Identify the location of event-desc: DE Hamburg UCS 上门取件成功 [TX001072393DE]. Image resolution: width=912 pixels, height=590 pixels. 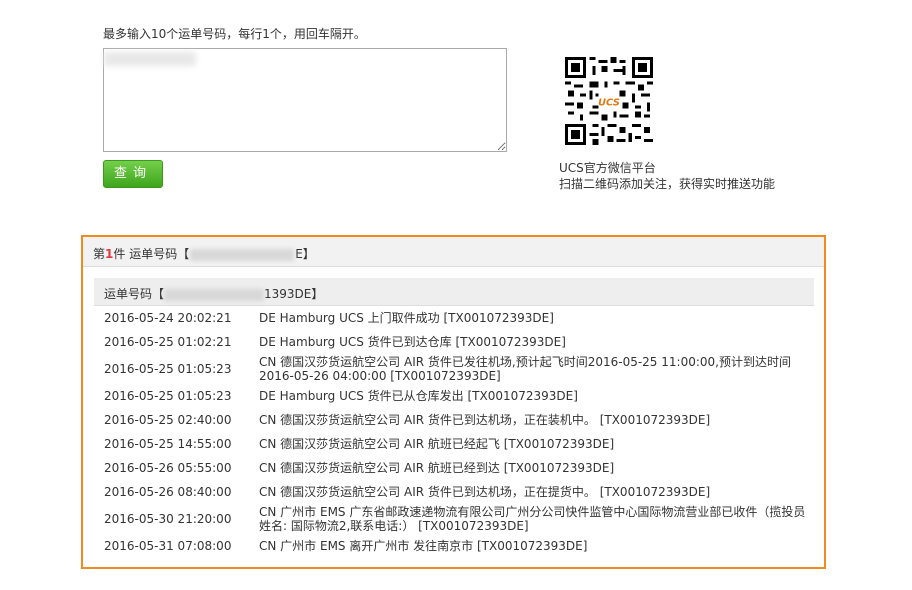
(406, 318).